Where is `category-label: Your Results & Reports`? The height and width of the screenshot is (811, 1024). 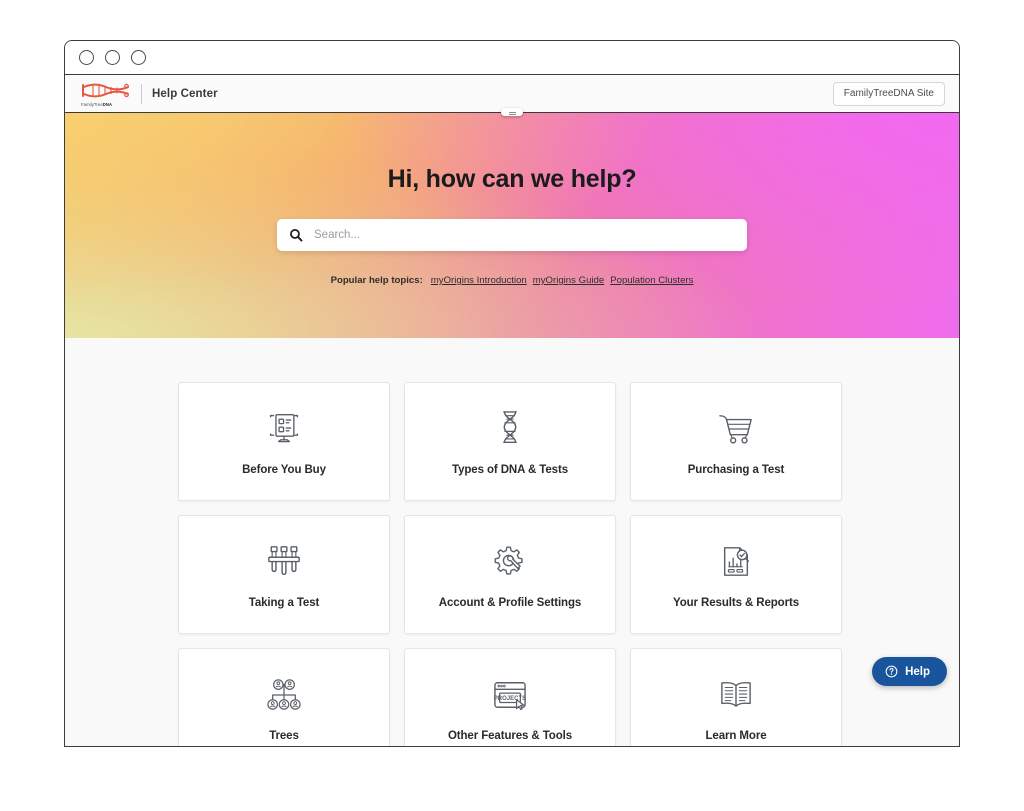 category-label: Your Results & Reports is located at coordinates (736, 602).